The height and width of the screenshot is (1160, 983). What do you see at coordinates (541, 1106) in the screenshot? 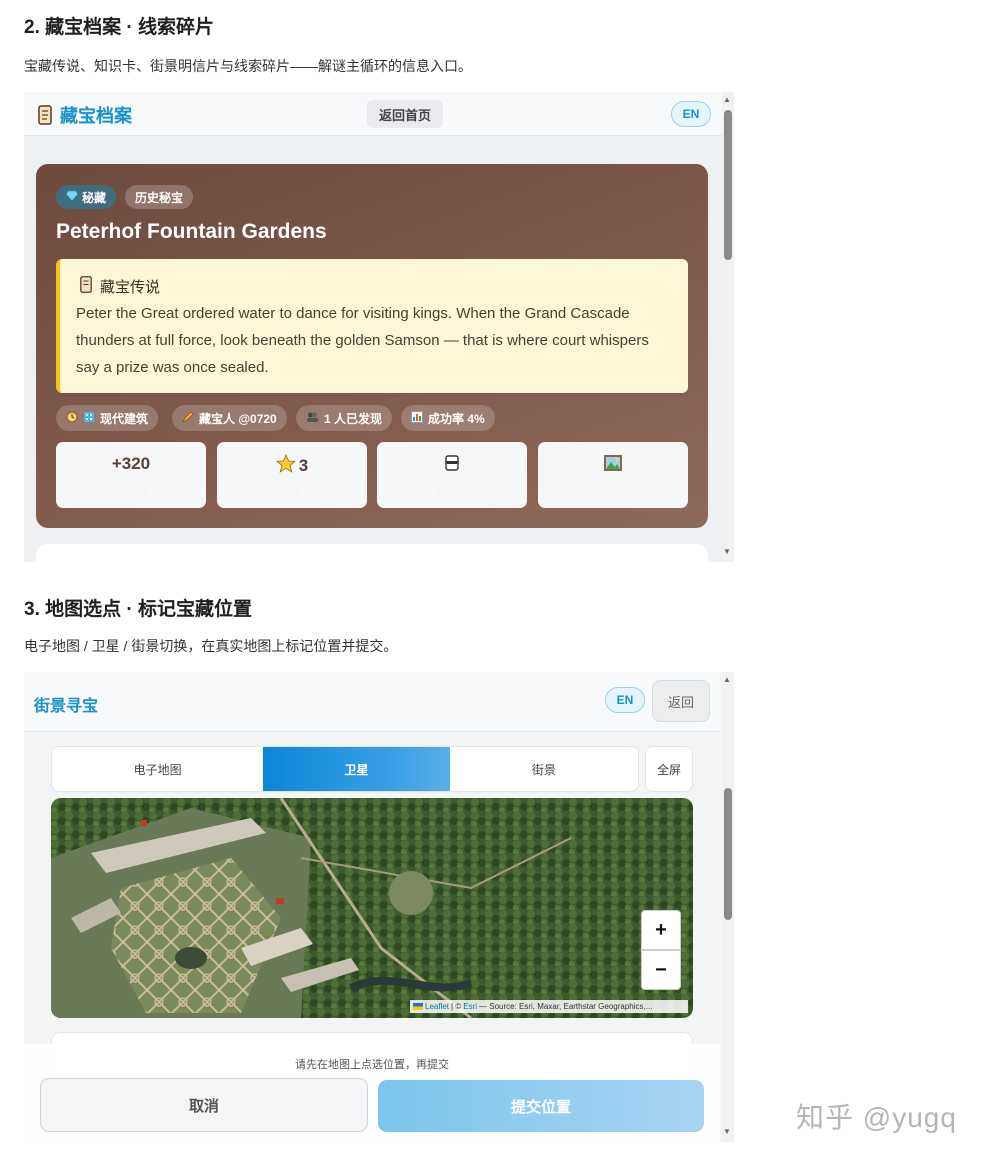
I see `submit-location-button: 提交位置` at bounding box center [541, 1106].